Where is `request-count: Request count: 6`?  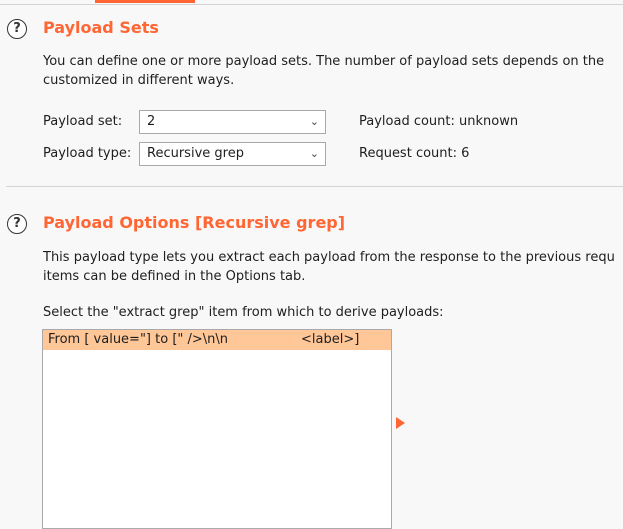 request-count: Request count: 6 is located at coordinates (414, 153).